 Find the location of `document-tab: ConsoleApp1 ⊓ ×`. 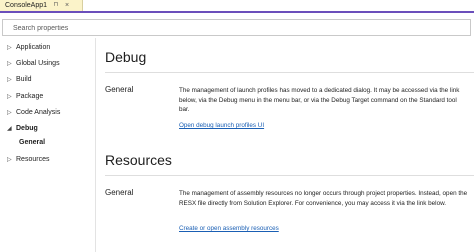

document-tab: ConsoleApp1 ⊓ × is located at coordinates (41, 5).